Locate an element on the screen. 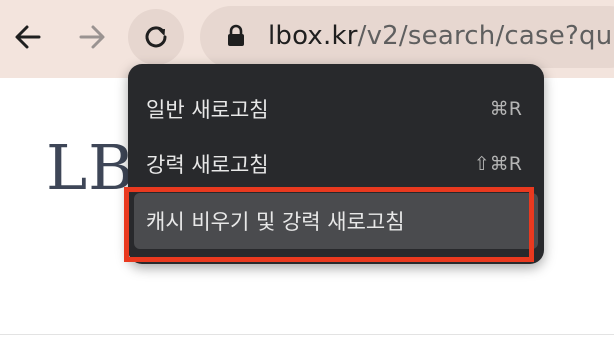  menu-item-hard-reload: 강력 새로고침 ⇧⌘R is located at coordinates (336, 164).